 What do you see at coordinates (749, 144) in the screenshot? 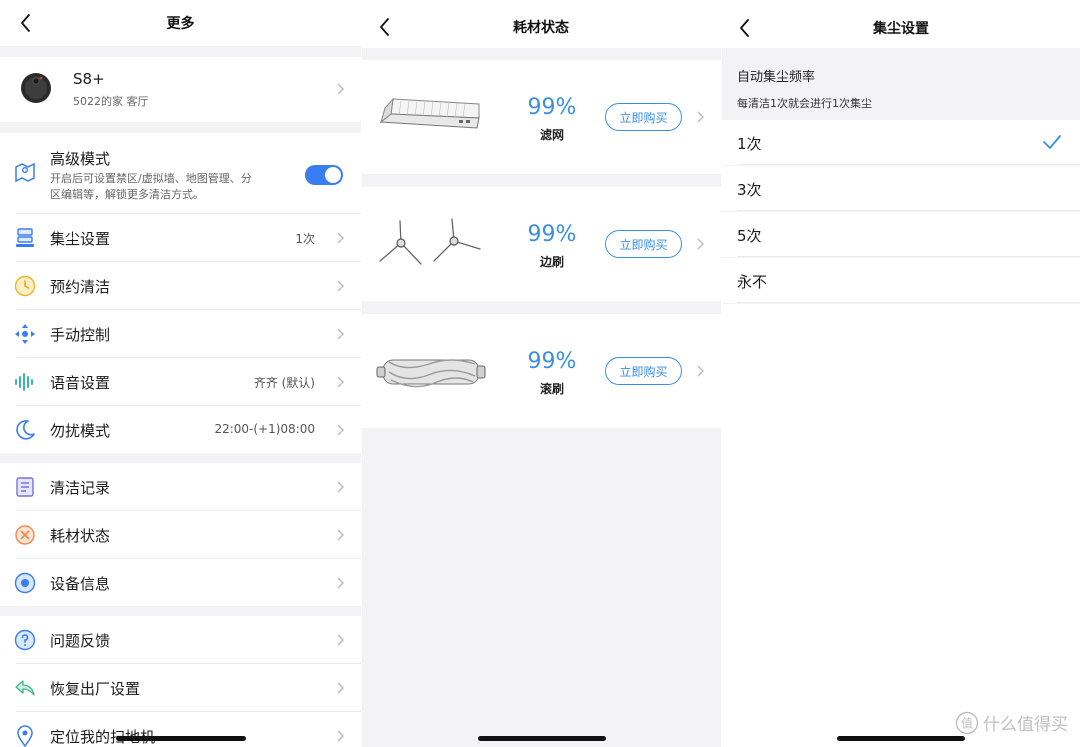
I see `option-label: 1次` at bounding box center [749, 144].